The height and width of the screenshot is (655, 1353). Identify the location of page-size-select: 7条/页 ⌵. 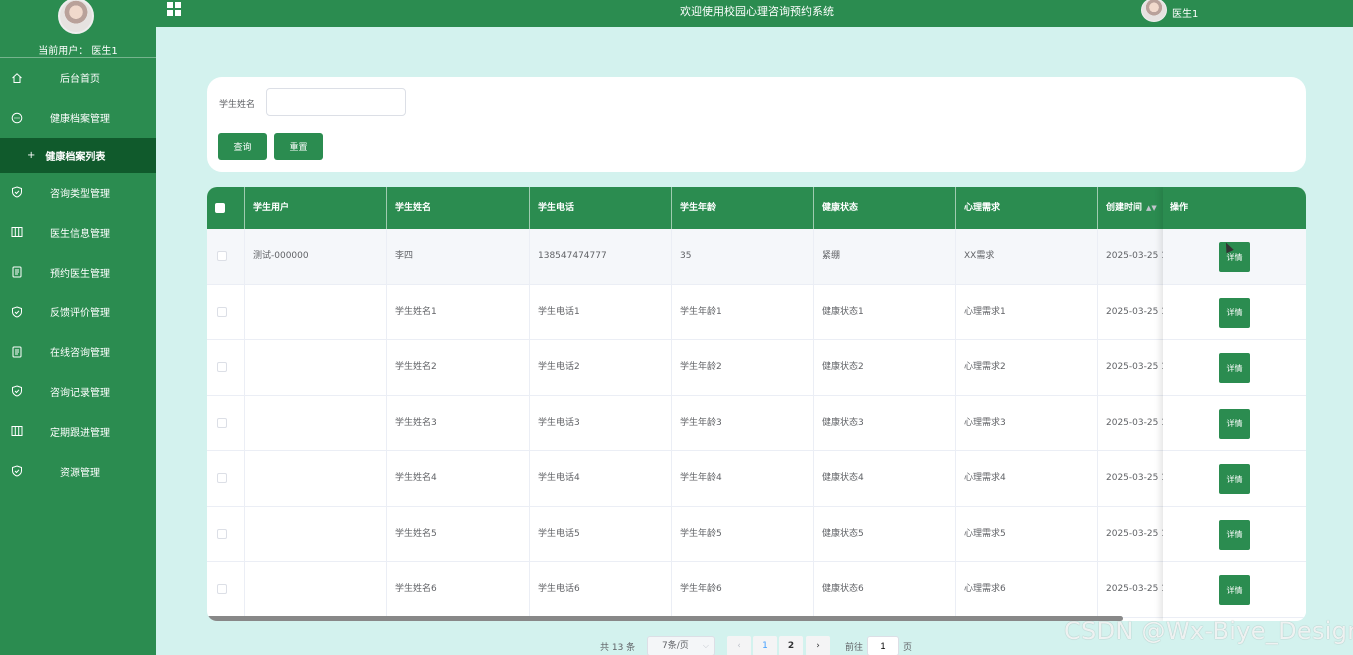
(681, 645).